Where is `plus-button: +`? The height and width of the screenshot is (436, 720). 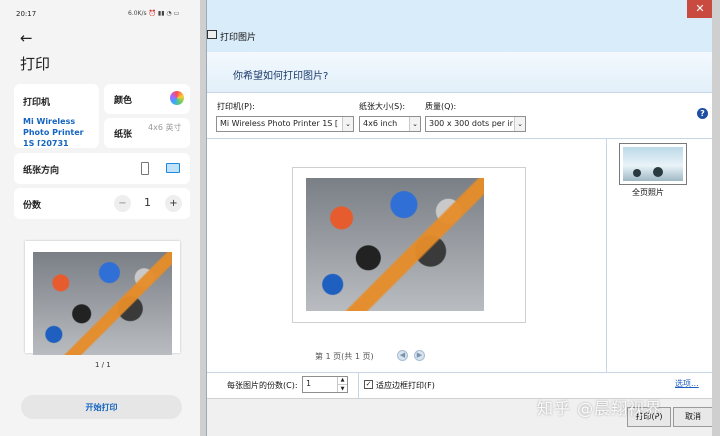
plus-button: + is located at coordinates (173, 203).